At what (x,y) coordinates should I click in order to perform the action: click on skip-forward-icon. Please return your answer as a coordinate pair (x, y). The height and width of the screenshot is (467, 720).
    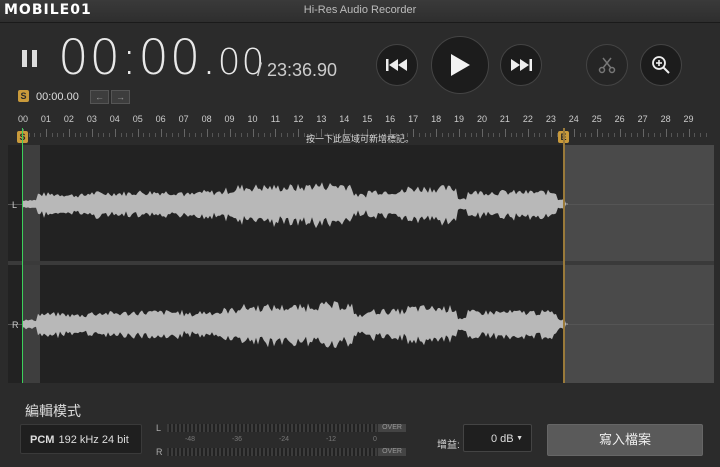
    Looking at the image, I should click on (521, 65).